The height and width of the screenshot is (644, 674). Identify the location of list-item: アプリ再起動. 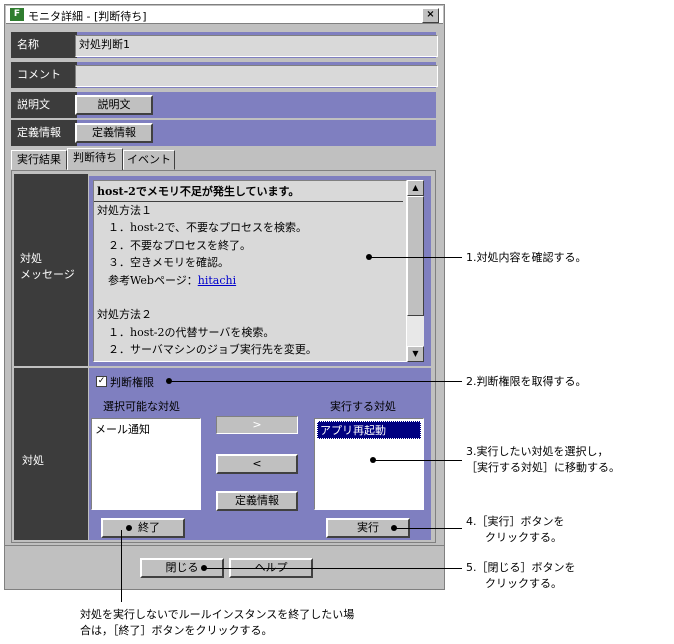
(369, 430).